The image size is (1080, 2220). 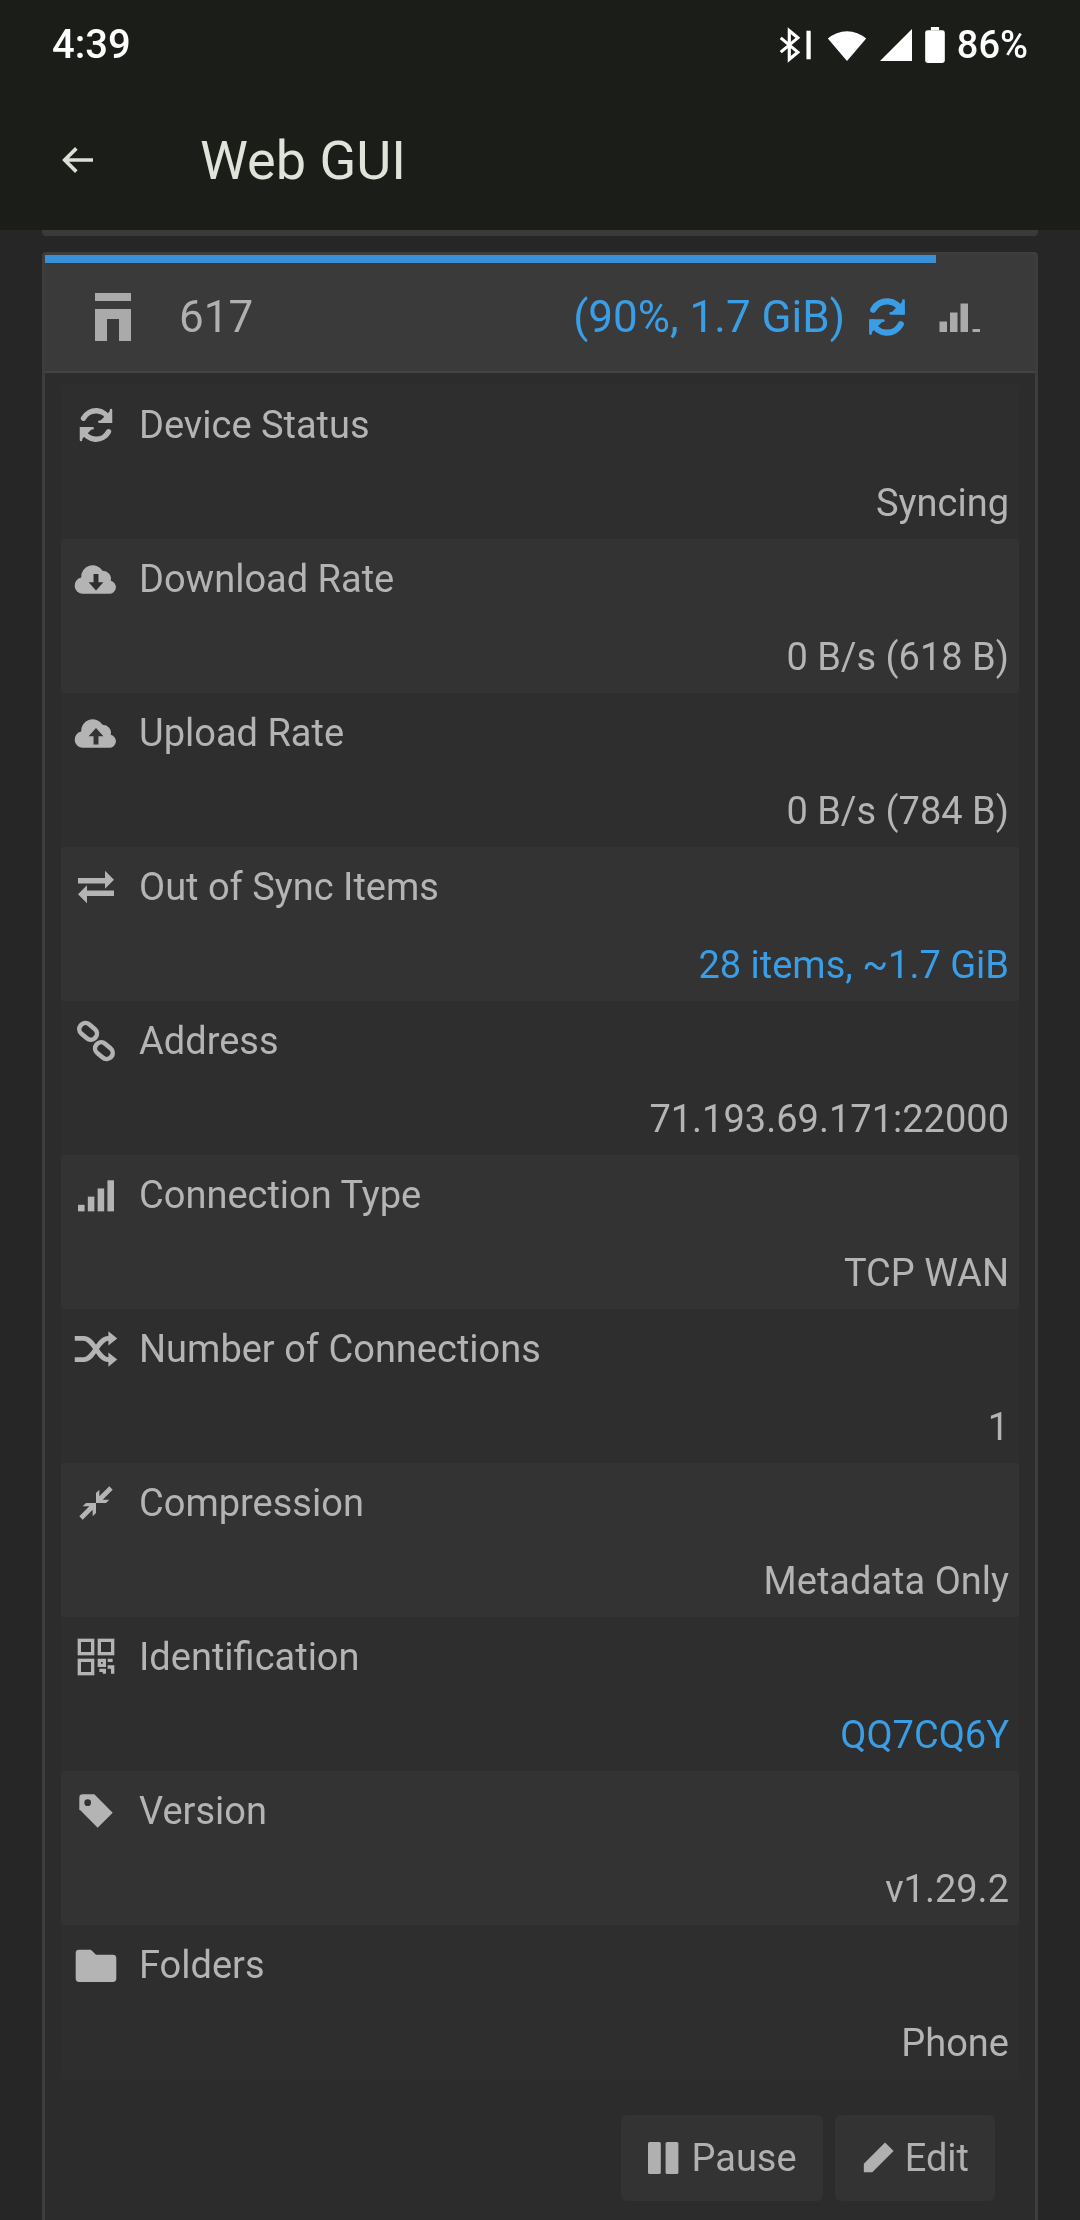 I want to click on device-header: 617 (90%, 1.7 GiB), so click(x=540, y=318).